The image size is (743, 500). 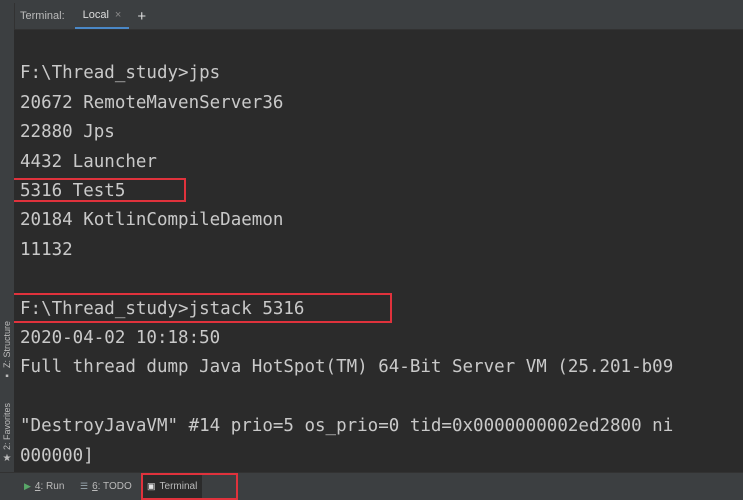 I want to click on tab-local-label: Local, so click(x=95, y=15).